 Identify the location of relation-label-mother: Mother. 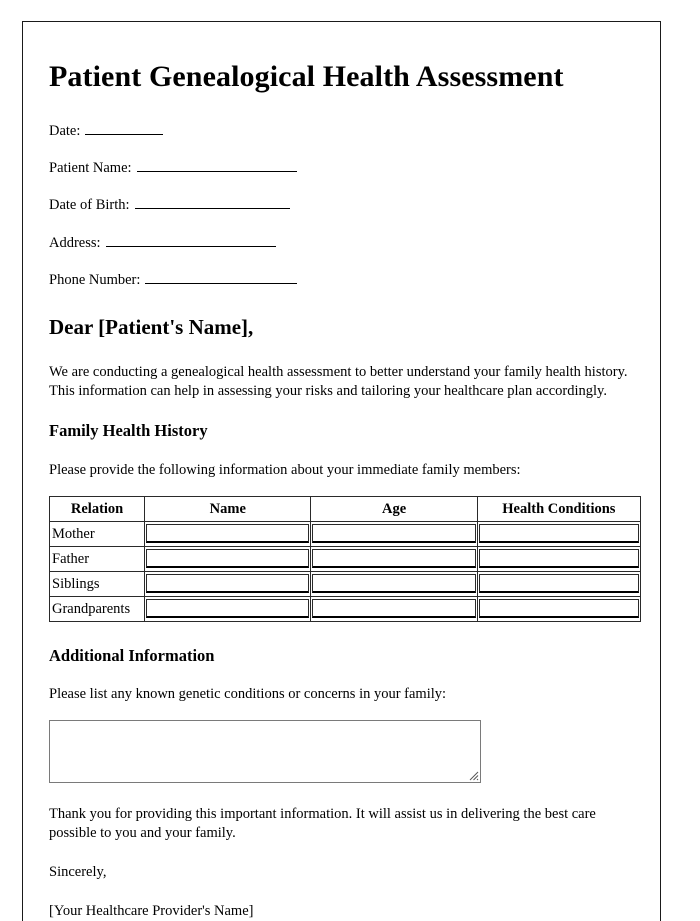
(97, 533).